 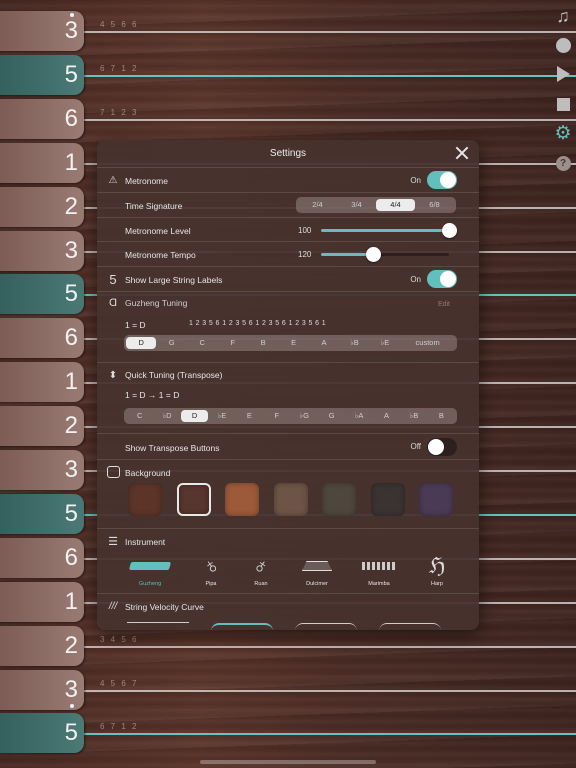 I want to click on large-labels-toggle, so click(x=442, y=279).